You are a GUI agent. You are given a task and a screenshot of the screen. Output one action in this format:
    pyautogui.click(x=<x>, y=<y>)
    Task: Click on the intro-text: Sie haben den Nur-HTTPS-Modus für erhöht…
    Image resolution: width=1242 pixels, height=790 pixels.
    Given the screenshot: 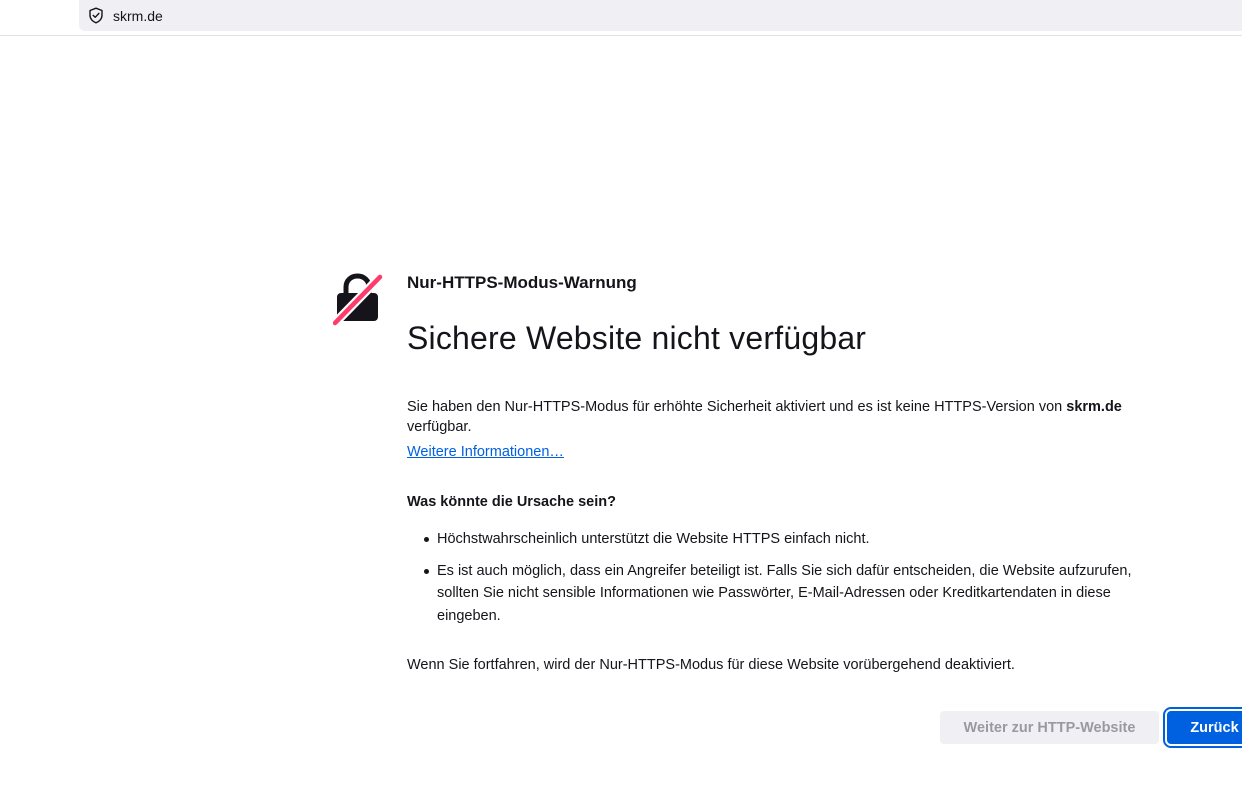 What is the action you would take?
    pyautogui.click(x=780, y=417)
    